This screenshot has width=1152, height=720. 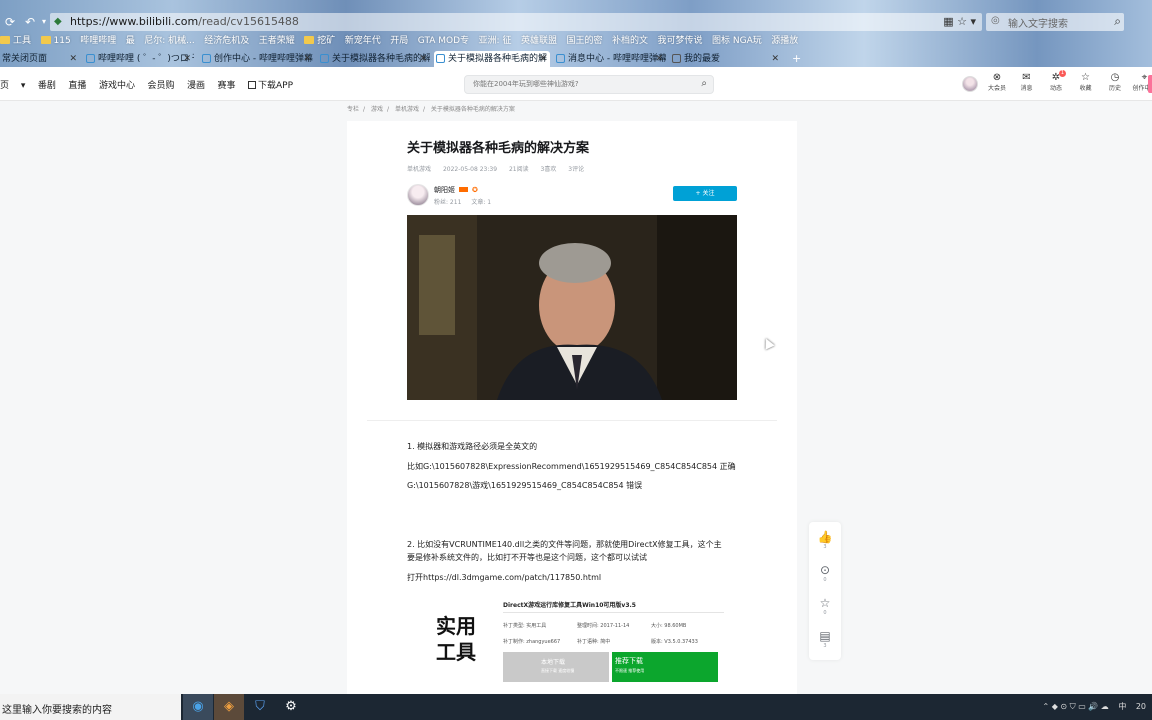 What do you see at coordinates (825, 580) in the screenshot?
I see `coin-count: 0` at bounding box center [825, 580].